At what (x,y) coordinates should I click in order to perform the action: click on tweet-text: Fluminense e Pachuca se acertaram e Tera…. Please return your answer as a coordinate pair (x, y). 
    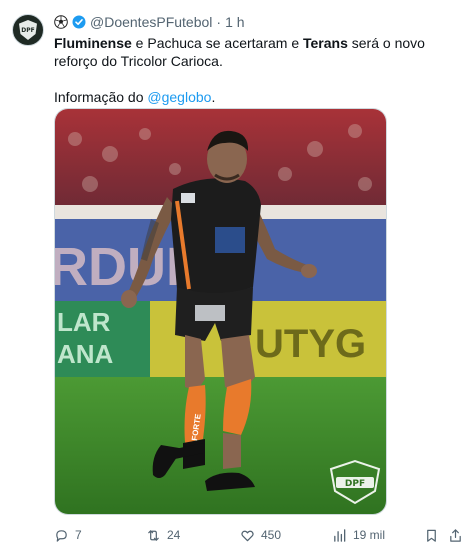
    Looking at the image, I should click on (254, 70).